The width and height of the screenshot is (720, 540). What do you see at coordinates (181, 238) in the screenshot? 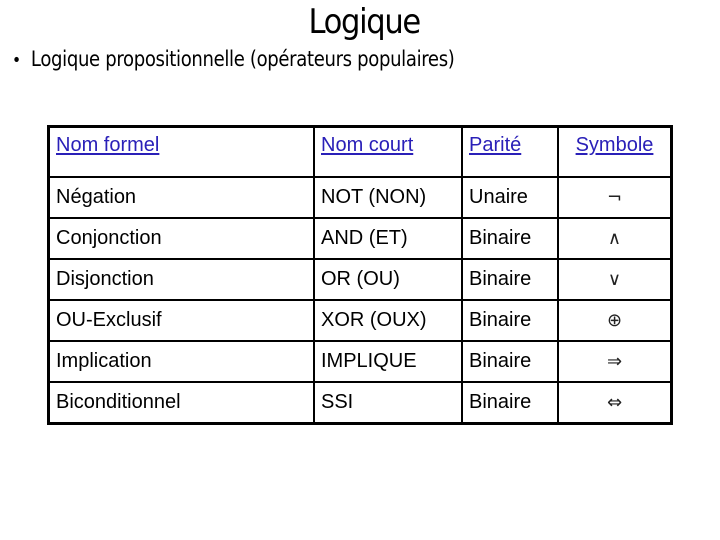
I see `cell-formal-name: Conjonction` at bounding box center [181, 238].